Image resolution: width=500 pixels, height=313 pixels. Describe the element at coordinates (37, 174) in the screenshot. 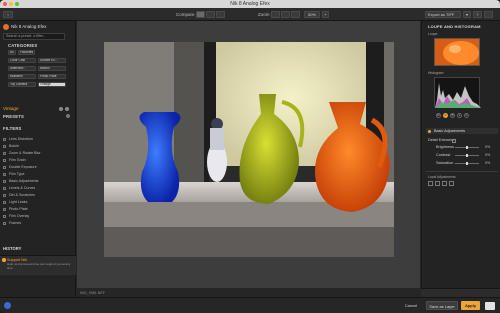

I see `filter-item: Film Type` at that location.